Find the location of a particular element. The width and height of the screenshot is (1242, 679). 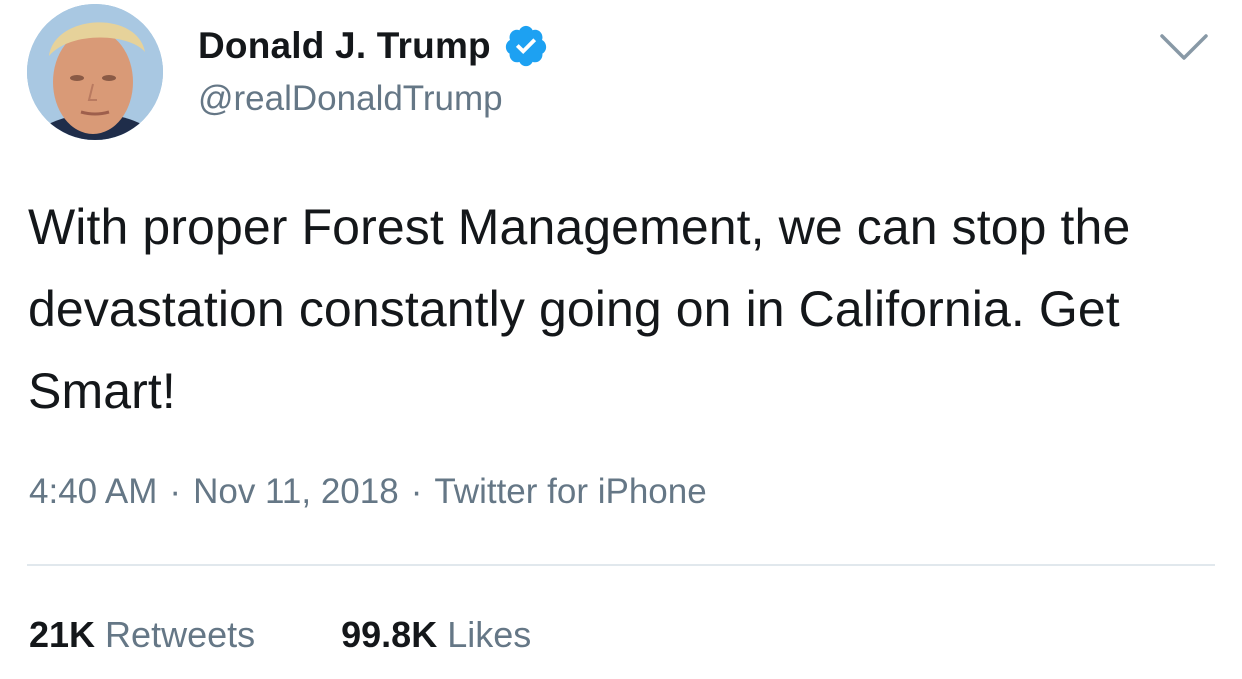

divider is located at coordinates (621, 565).